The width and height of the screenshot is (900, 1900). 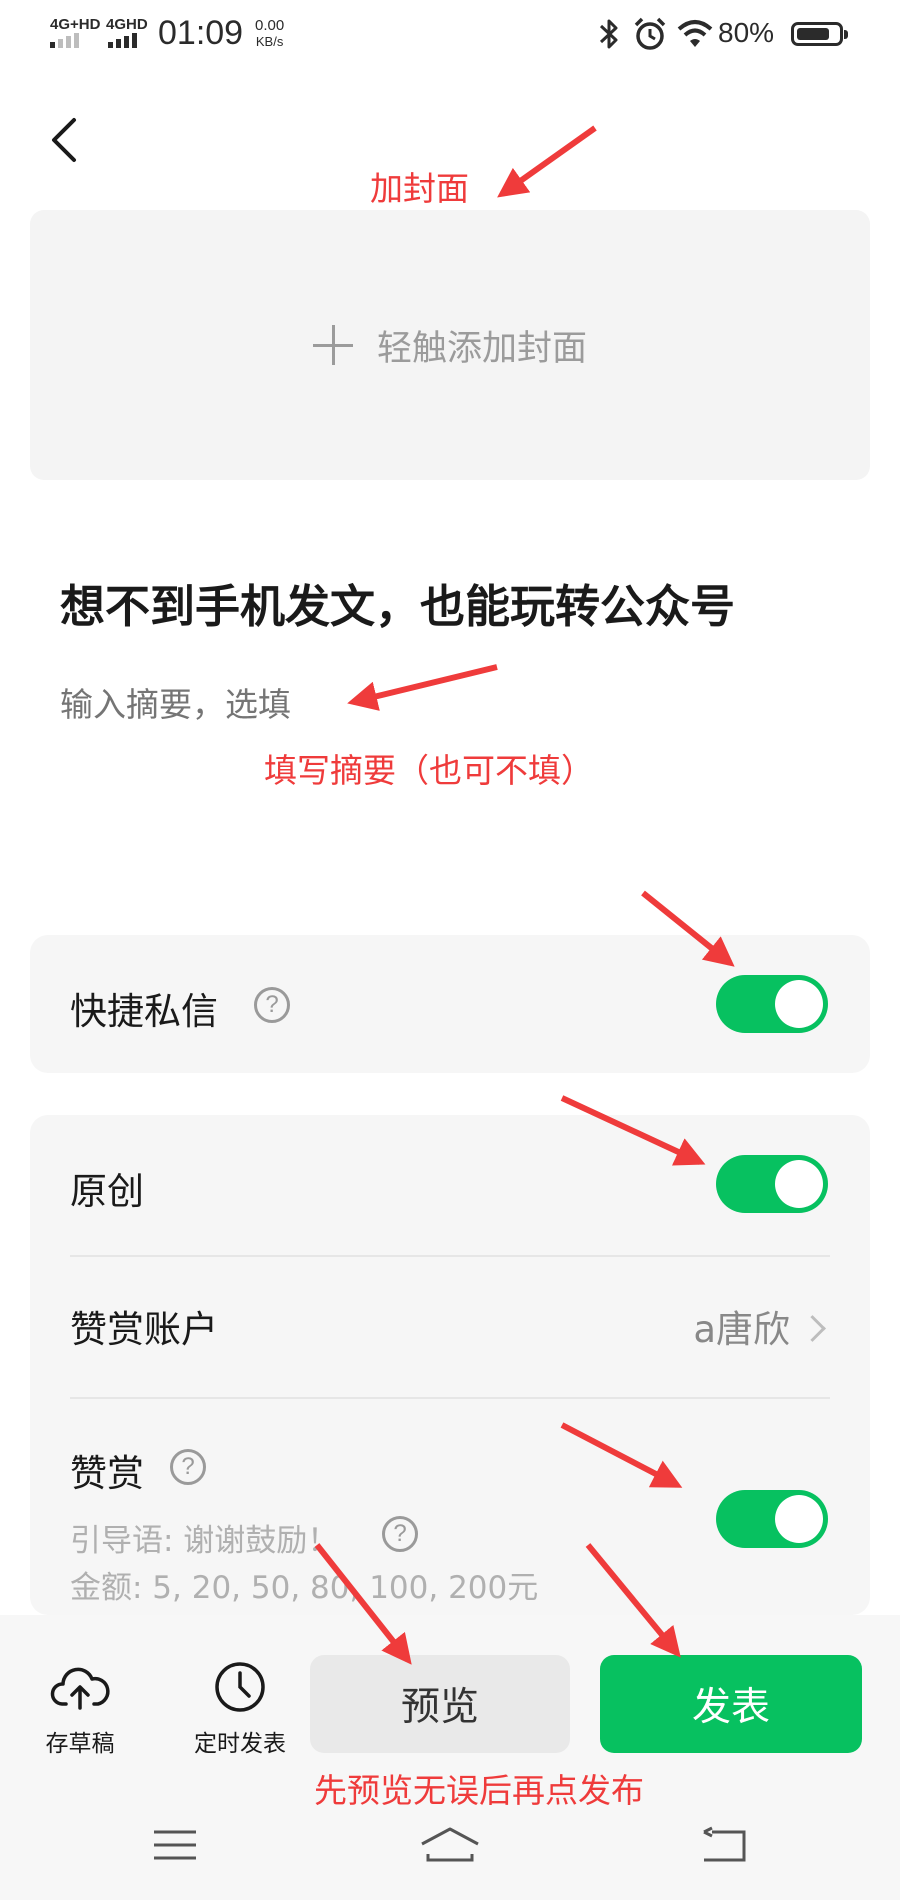 What do you see at coordinates (608, 34) in the screenshot?
I see `bluetooth-icon` at bounding box center [608, 34].